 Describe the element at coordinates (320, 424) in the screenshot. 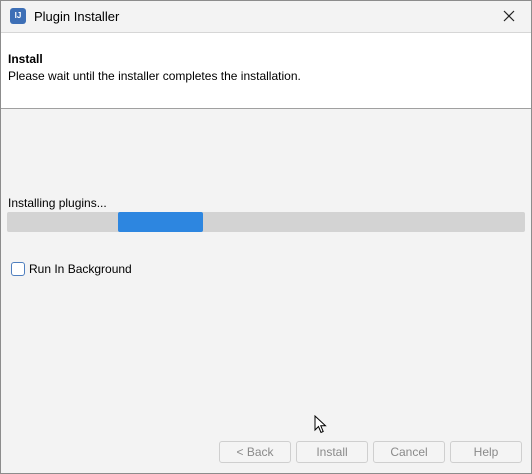

I see `mouse-cursor-icon` at that location.